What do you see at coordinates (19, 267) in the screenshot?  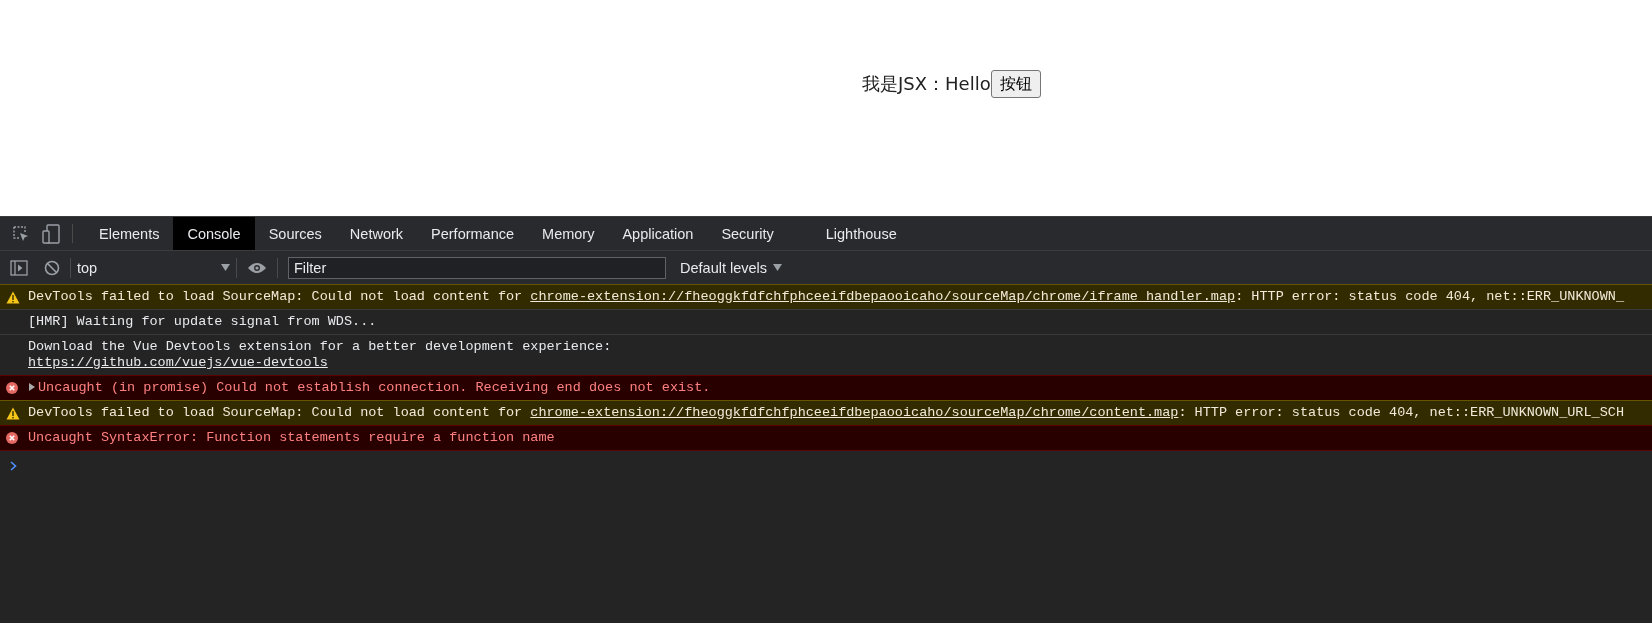 I see `sidebar-toggle-icon` at bounding box center [19, 267].